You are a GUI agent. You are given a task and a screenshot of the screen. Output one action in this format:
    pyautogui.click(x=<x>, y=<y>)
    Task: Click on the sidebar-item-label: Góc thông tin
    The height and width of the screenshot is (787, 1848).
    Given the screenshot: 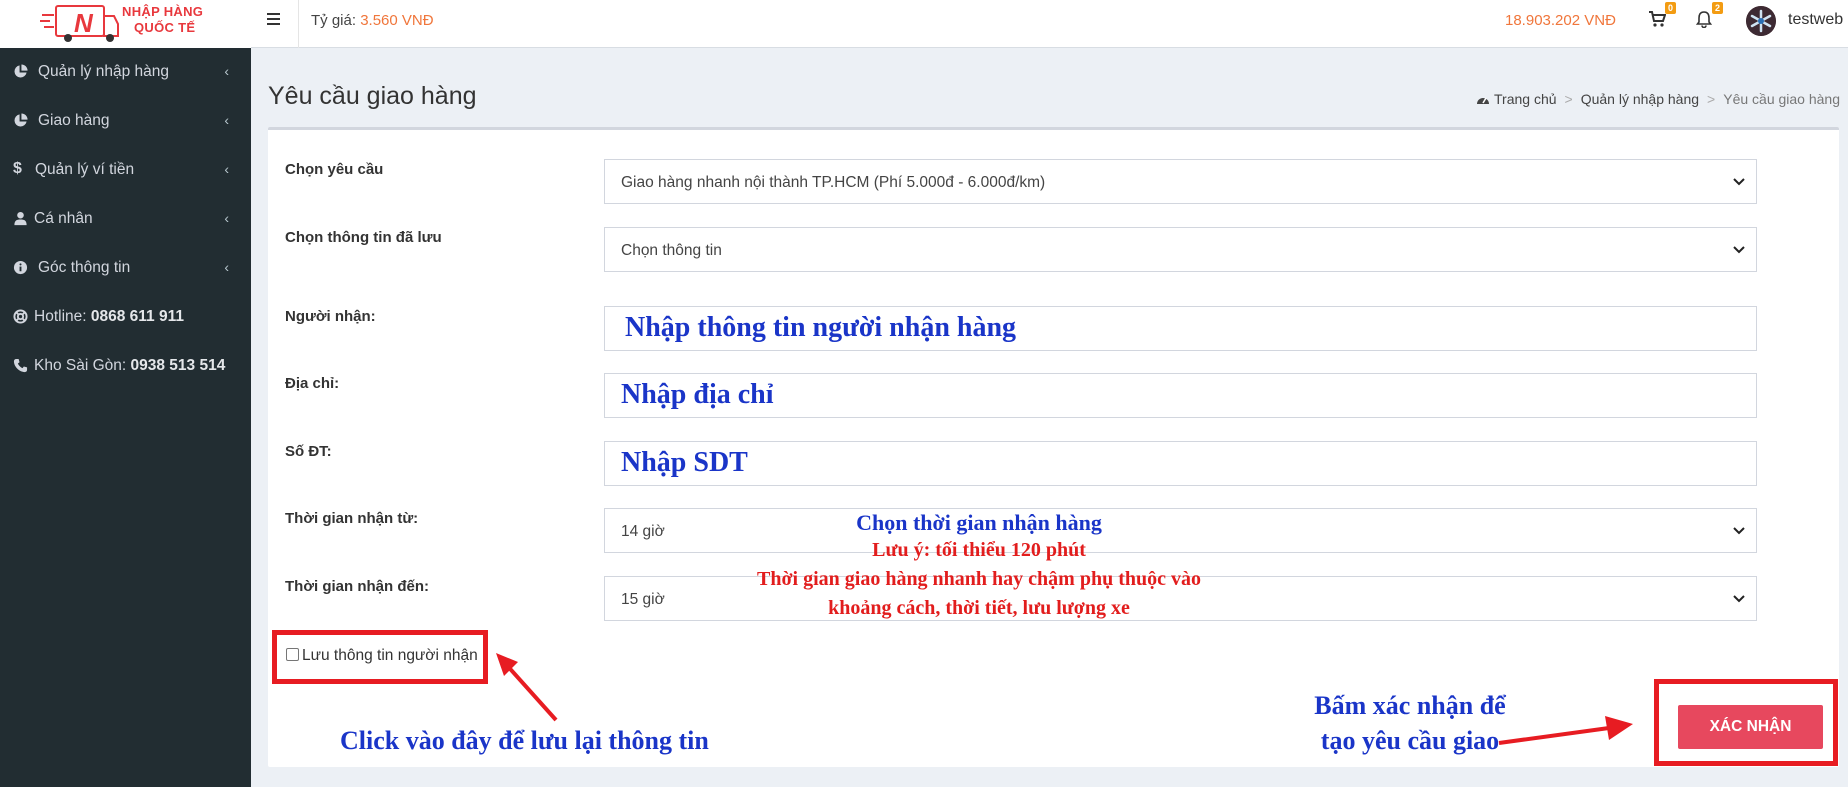 What is the action you would take?
    pyautogui.click(x=84, y=267)
    